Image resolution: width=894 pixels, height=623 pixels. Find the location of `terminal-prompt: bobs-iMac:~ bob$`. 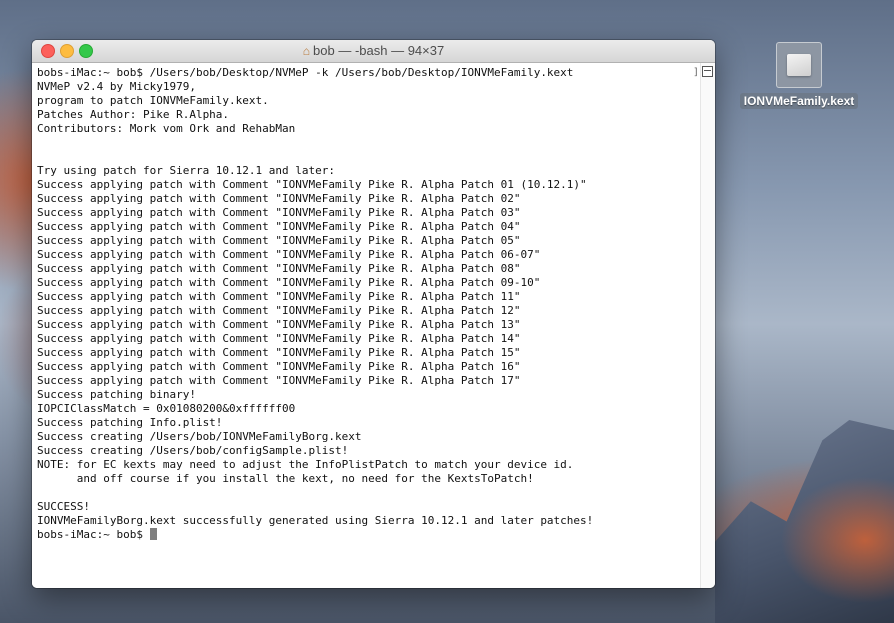

terminal-prompt: bobs-iMac:~ bob$ is located at coordinates (93, 534).